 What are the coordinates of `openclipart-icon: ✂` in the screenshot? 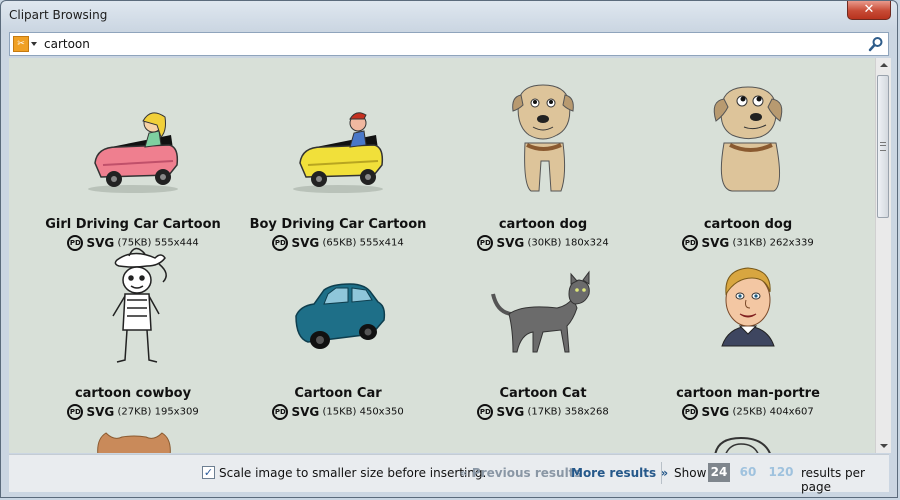 It's located at (21, 44).